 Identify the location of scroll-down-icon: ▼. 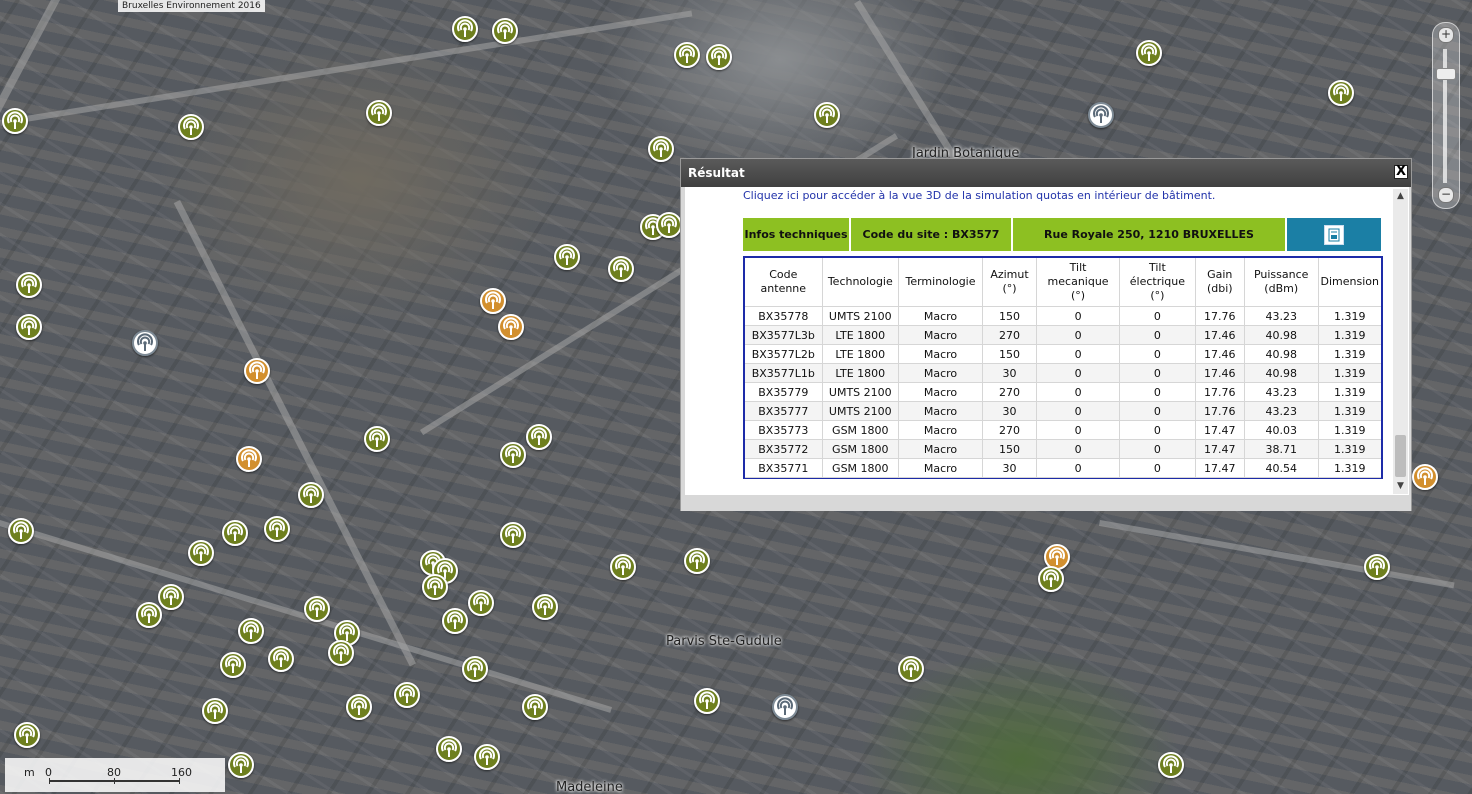
(1400, 486).